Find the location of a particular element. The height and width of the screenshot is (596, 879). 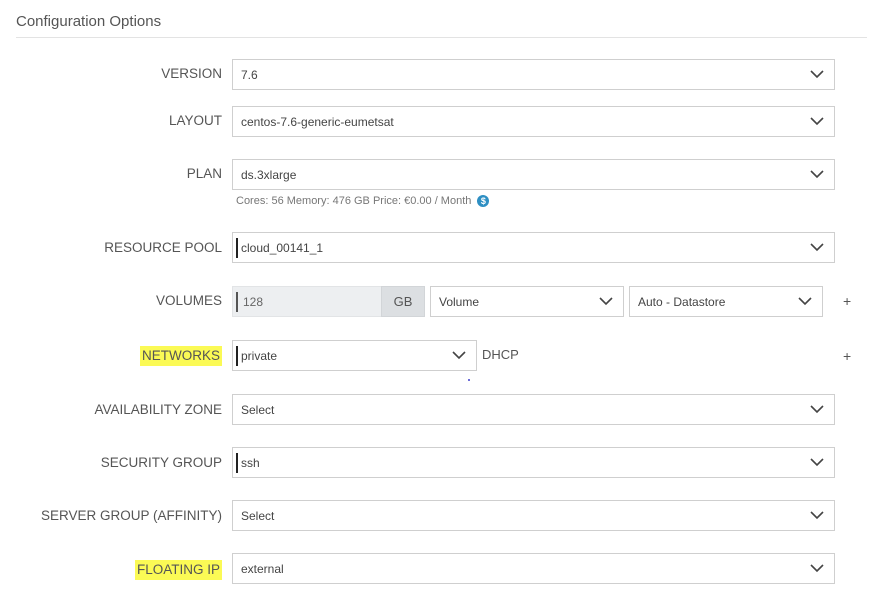

volume-unit-label: GB is located at coordinates (403, 301).